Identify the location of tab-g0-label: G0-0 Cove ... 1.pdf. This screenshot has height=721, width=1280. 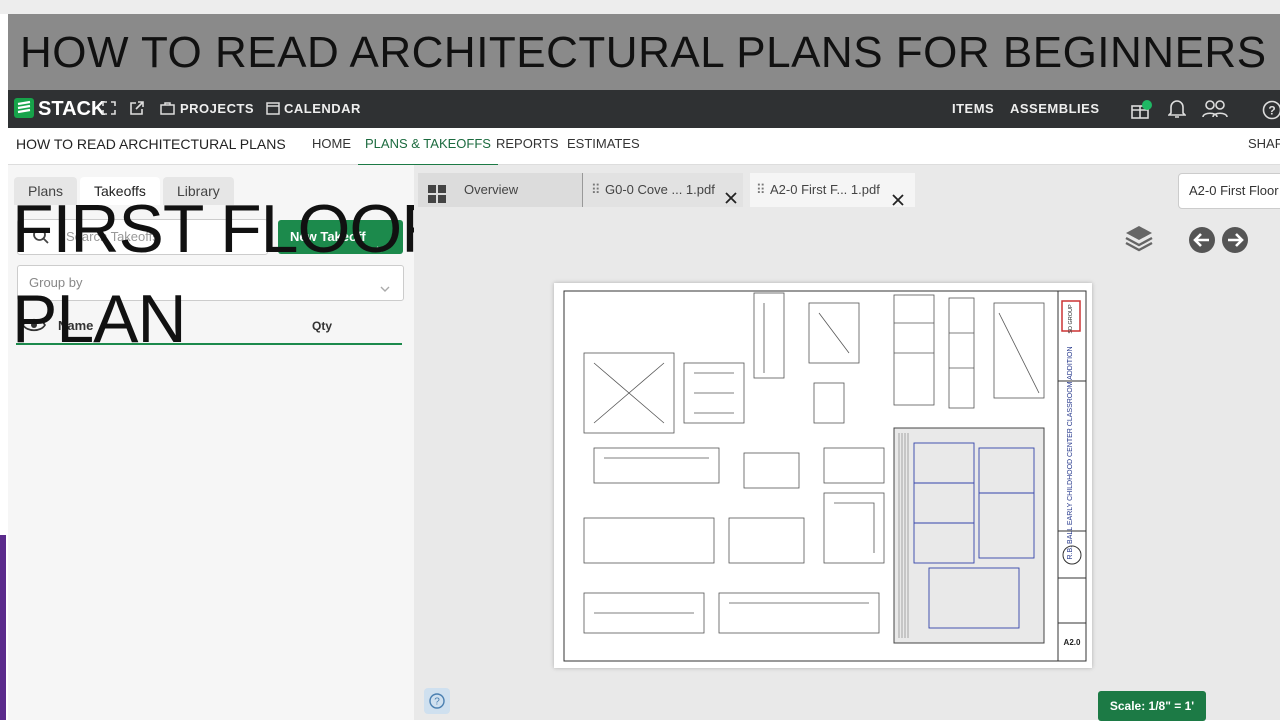
(660, 190).